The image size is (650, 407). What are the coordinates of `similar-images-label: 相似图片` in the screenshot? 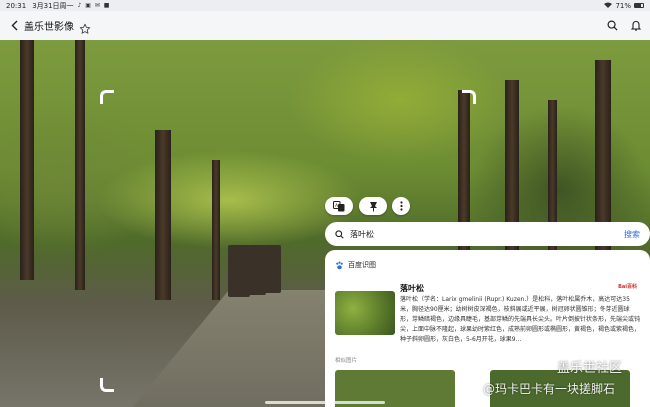 It's located at (346, 361).